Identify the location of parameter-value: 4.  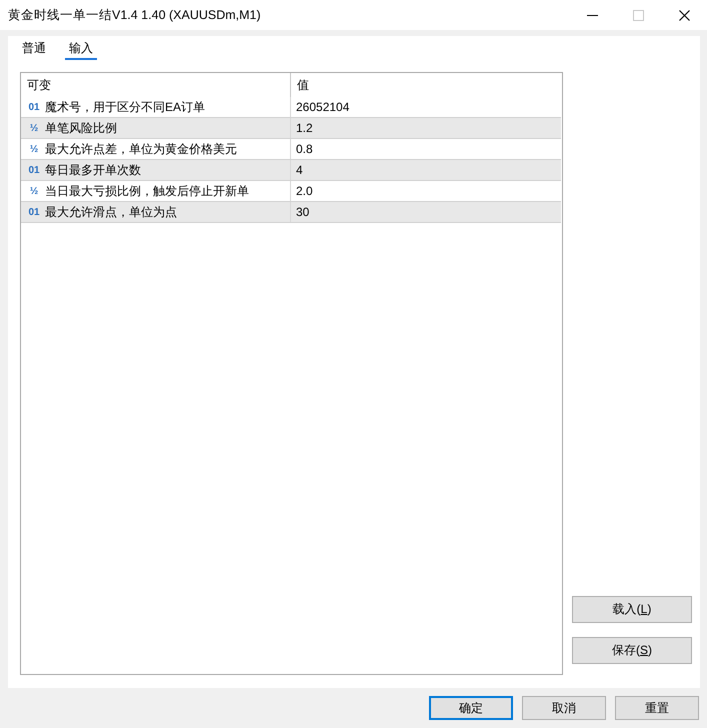
(425, 170).